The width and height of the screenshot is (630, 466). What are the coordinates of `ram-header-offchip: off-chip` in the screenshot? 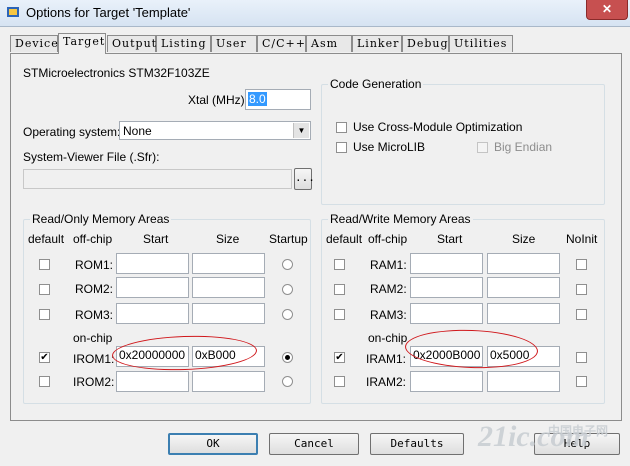 It's located at (388, 239).